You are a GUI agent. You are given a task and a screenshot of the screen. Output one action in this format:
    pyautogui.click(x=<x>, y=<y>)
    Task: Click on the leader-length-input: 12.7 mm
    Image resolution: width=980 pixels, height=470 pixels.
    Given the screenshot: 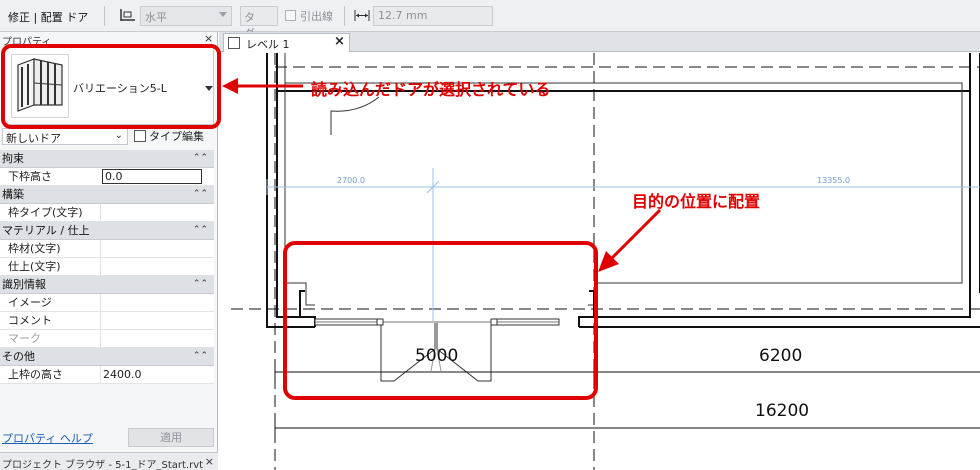 What is the action you would take?
    pyautogui.click(x=433, y=16)
    